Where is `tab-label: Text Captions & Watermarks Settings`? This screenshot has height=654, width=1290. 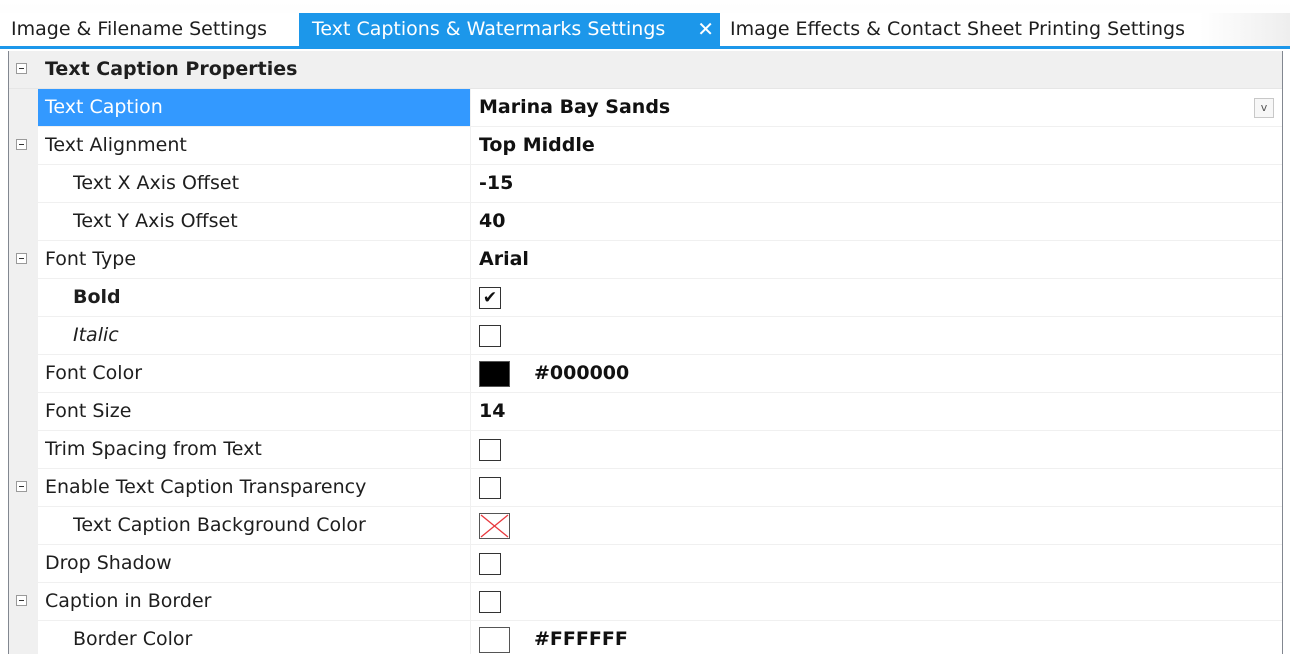 tab-label: Text Captions & Watermarks Settings is located at coordinates (489, 29).